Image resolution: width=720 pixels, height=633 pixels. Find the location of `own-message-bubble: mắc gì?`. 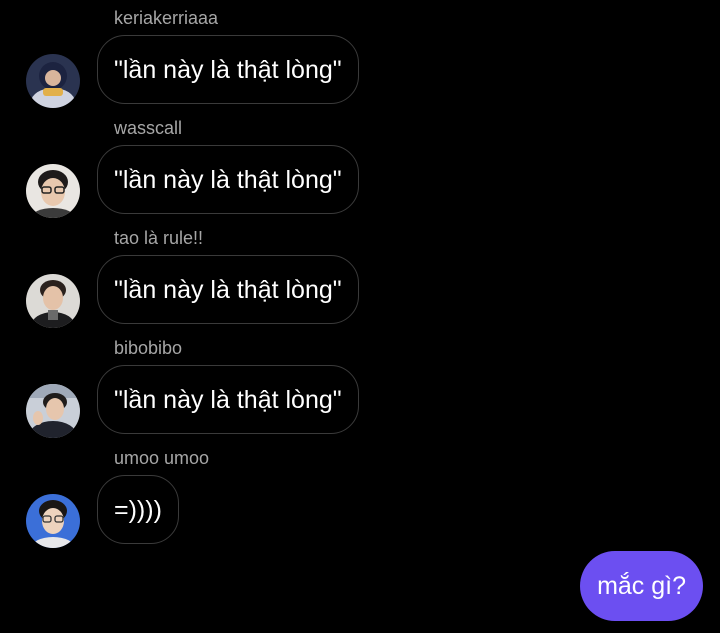

own-message-bubble: mắc gì? is located at coordinates (641, 586).